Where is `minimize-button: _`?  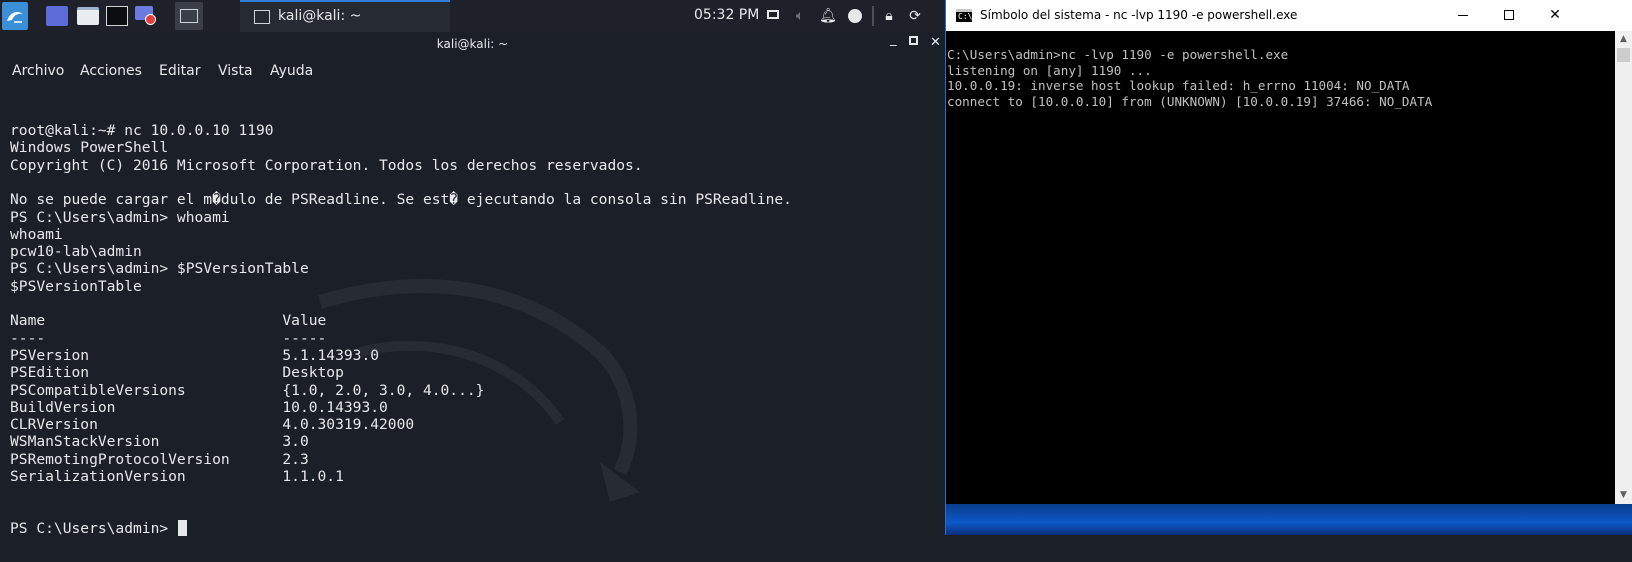 minimize-button: _ is located at coordinates (893, 39).